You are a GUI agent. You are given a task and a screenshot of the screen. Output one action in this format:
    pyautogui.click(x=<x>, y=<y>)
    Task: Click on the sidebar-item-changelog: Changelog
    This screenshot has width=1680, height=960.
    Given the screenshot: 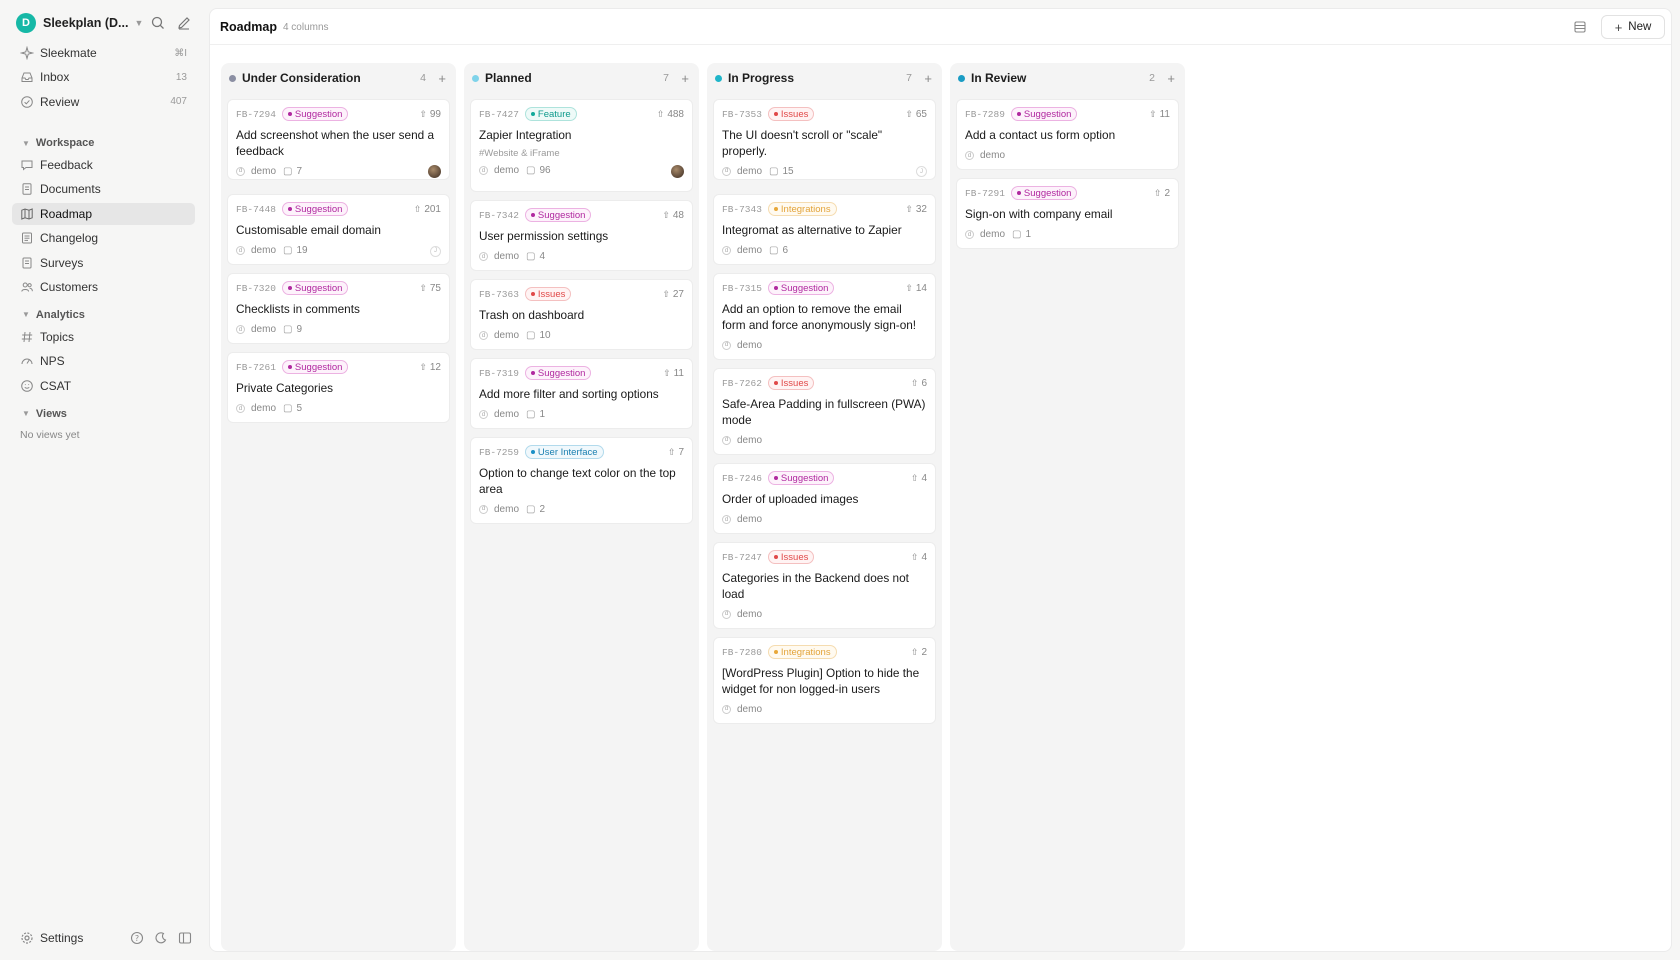 What is the action you would take?
    pyautogui.click(x=103, y=238)
    